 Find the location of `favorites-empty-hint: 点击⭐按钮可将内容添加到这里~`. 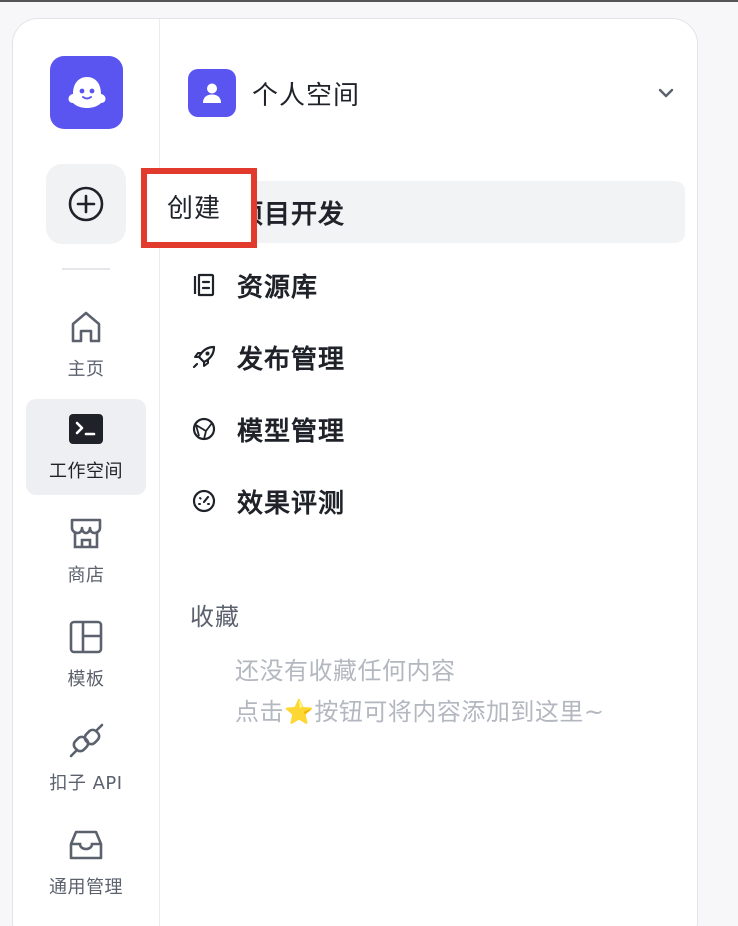

favorites-empty-hint: 点击⭐按钮可将内容添加到这里~ is located at coordinates (420, 712).